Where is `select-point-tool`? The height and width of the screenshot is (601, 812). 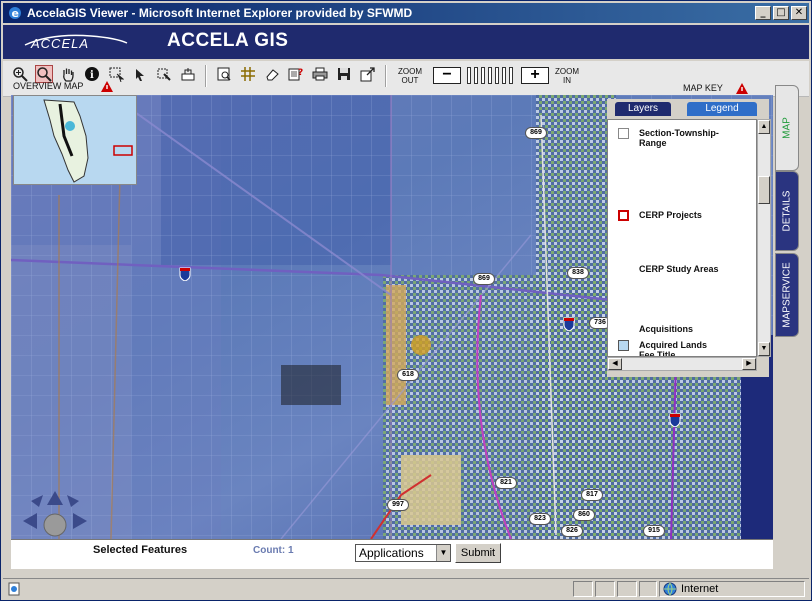
select-point-tool is located at coordinates (140, 74).